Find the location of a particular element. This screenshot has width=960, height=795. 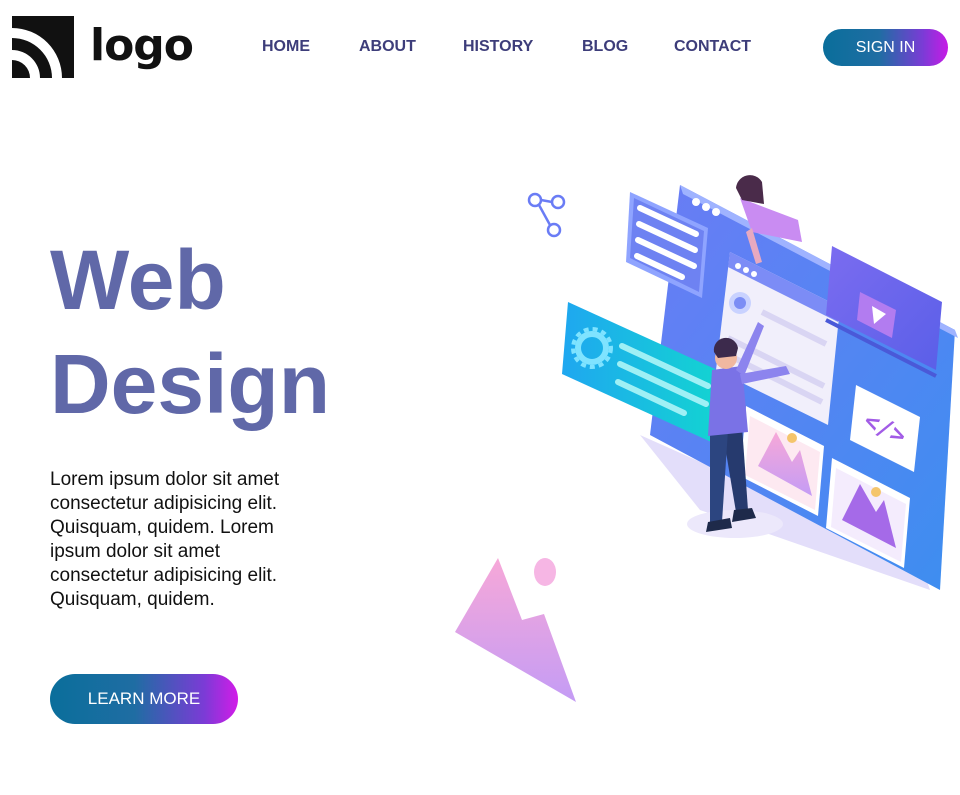

nav-contact: CONTACT is located at coordinates (712, 47).